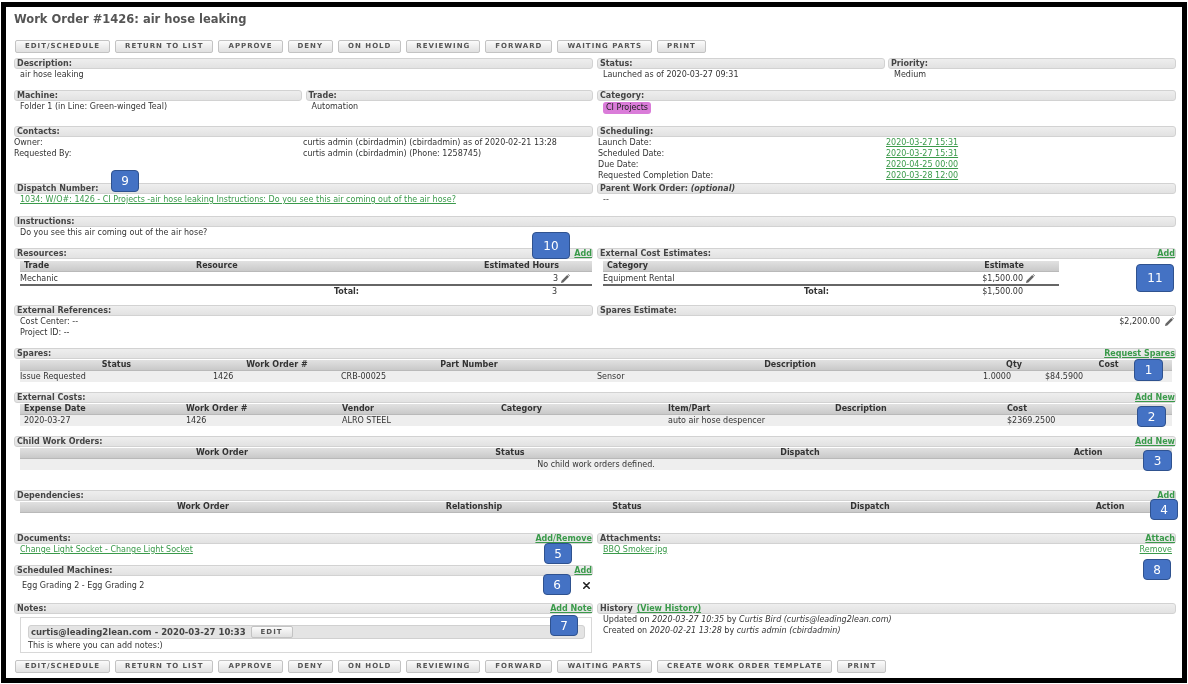  I want to click on dispatch-link: 1034: W/O#: 1426 - CI Projects -air hose leaking Instructions: Do you see this air coming out of the air hose?, so click(238, 199).